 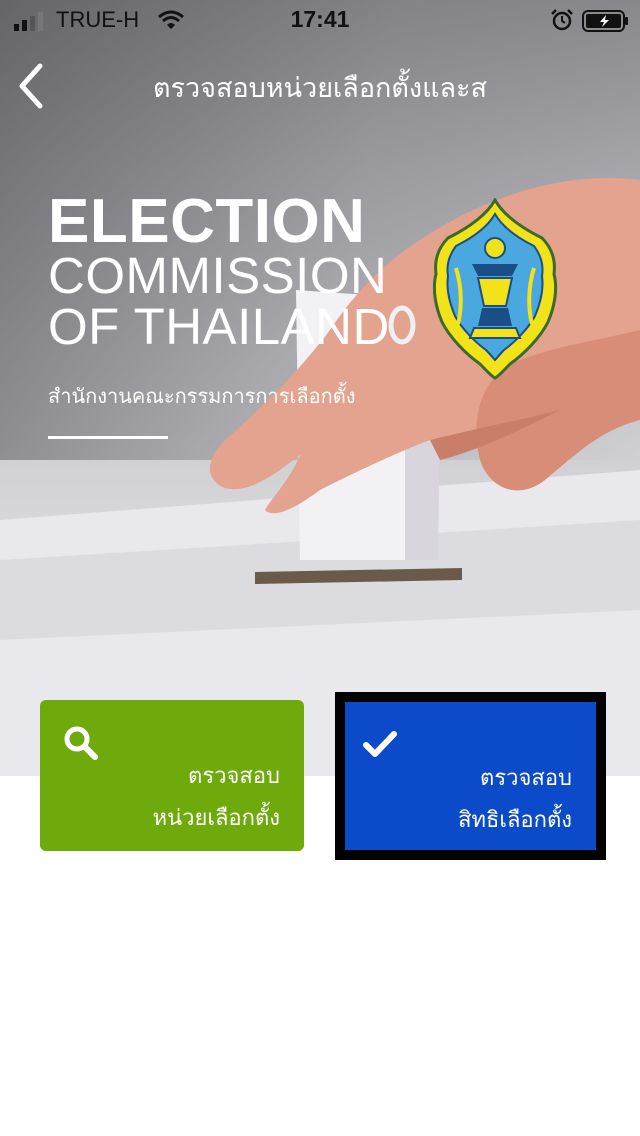 What do you see at coordinates (81, 743) in the screenshot?
I see `search-icon` at bounding box center [81, 743].